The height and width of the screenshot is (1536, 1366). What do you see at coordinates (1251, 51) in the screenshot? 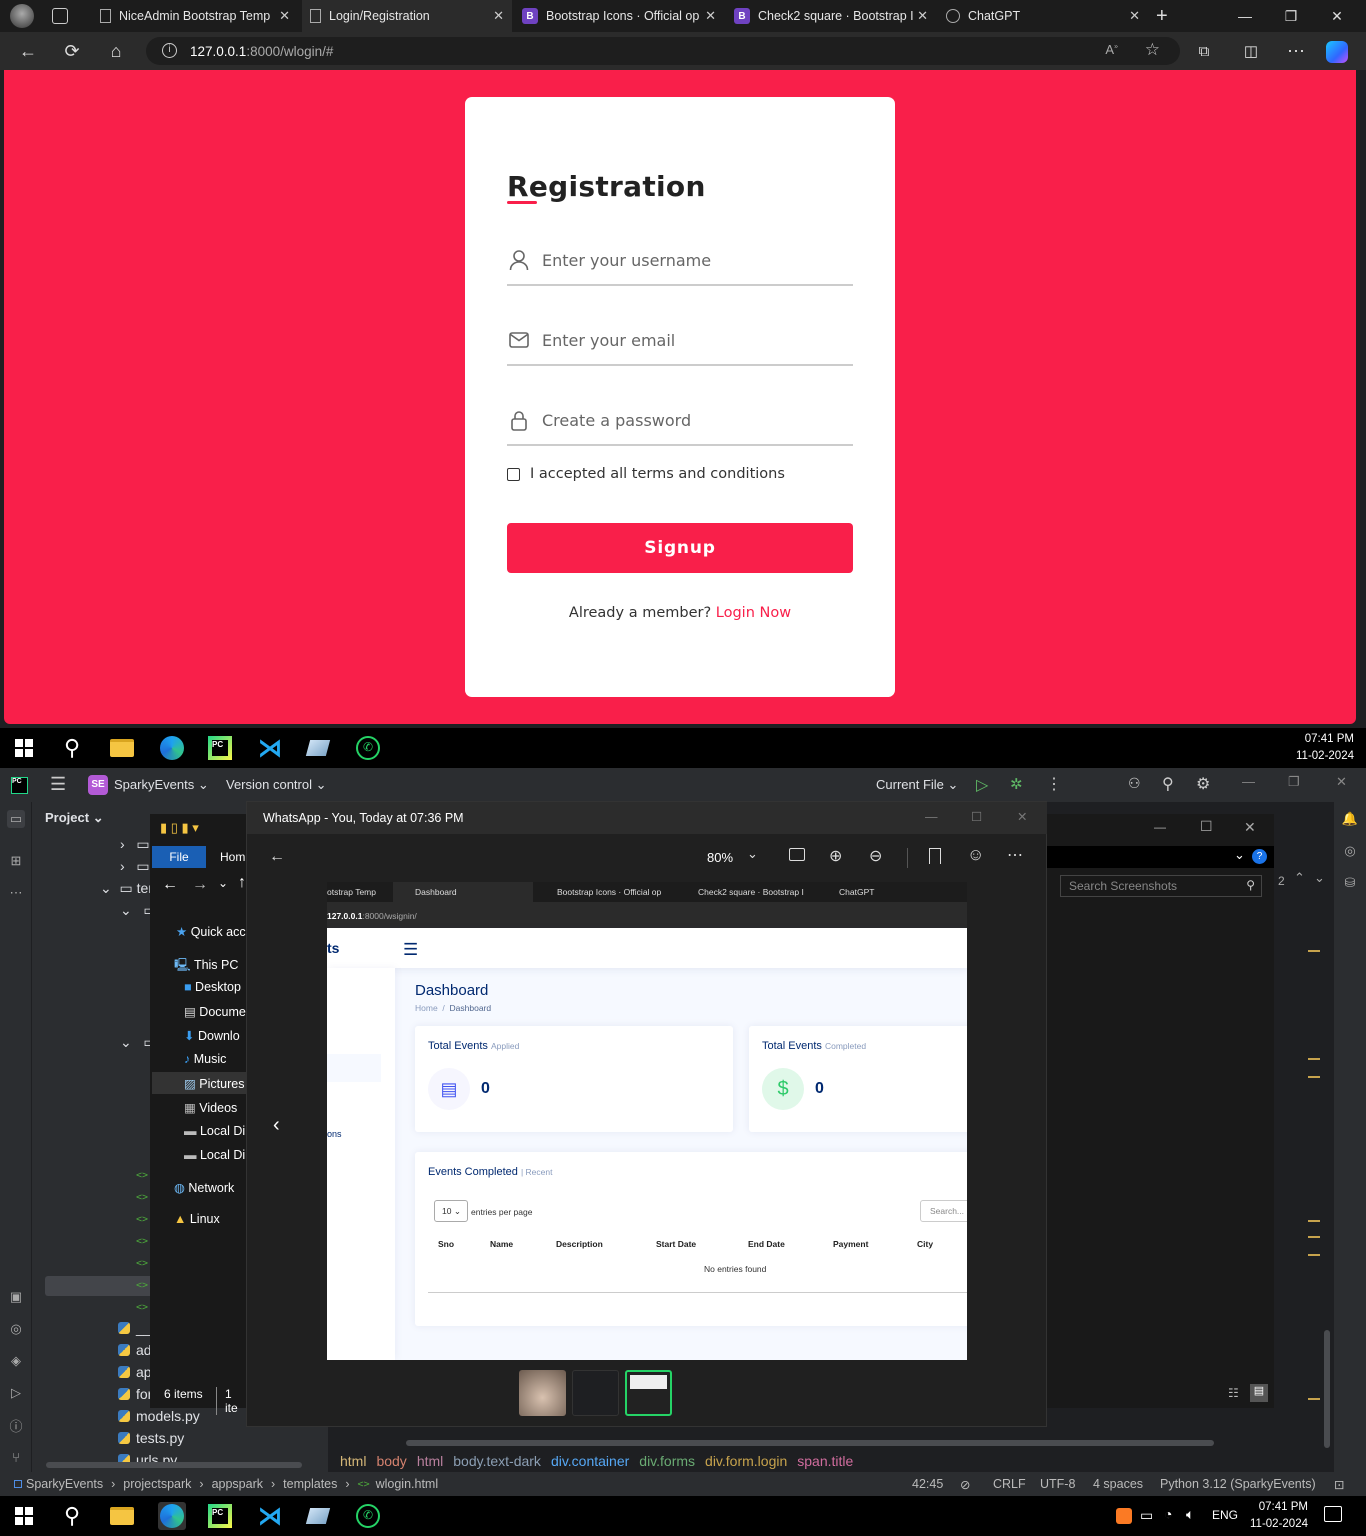
I see `split-screen-icon: ◫` at bounding box center [1251, 51].